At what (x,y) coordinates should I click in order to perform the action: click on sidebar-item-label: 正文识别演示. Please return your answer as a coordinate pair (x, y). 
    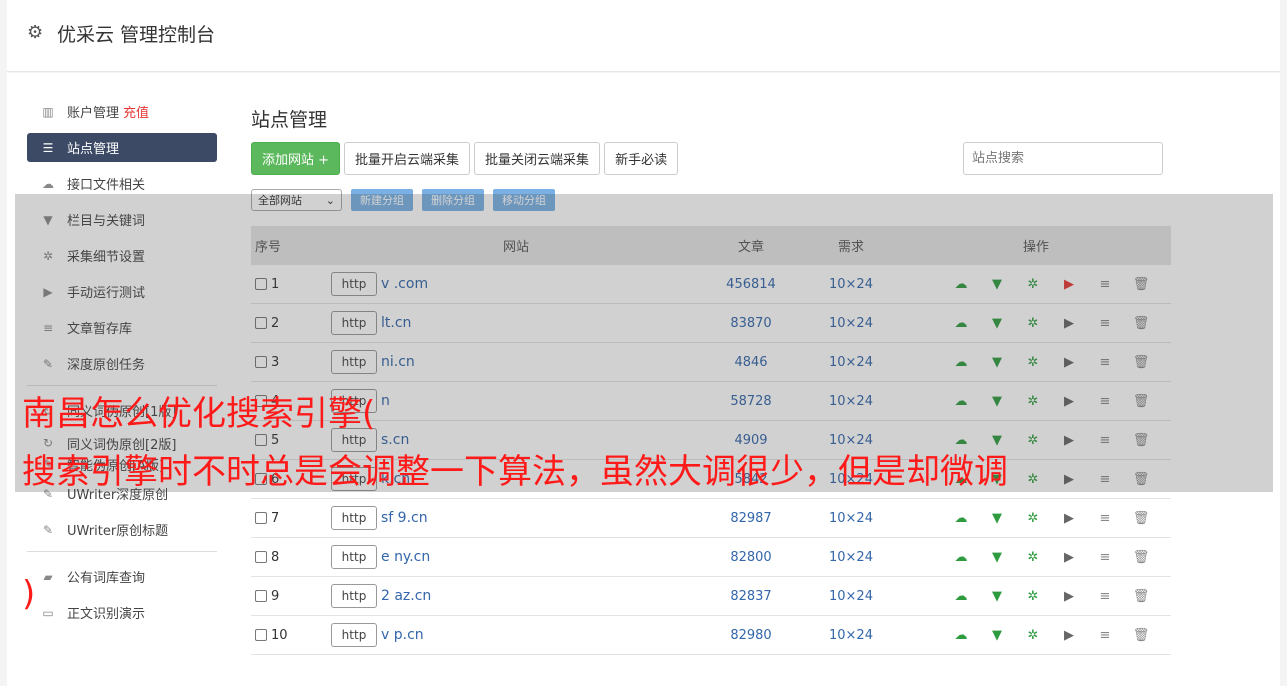
    Looking at the image, I should click on (106, 614).